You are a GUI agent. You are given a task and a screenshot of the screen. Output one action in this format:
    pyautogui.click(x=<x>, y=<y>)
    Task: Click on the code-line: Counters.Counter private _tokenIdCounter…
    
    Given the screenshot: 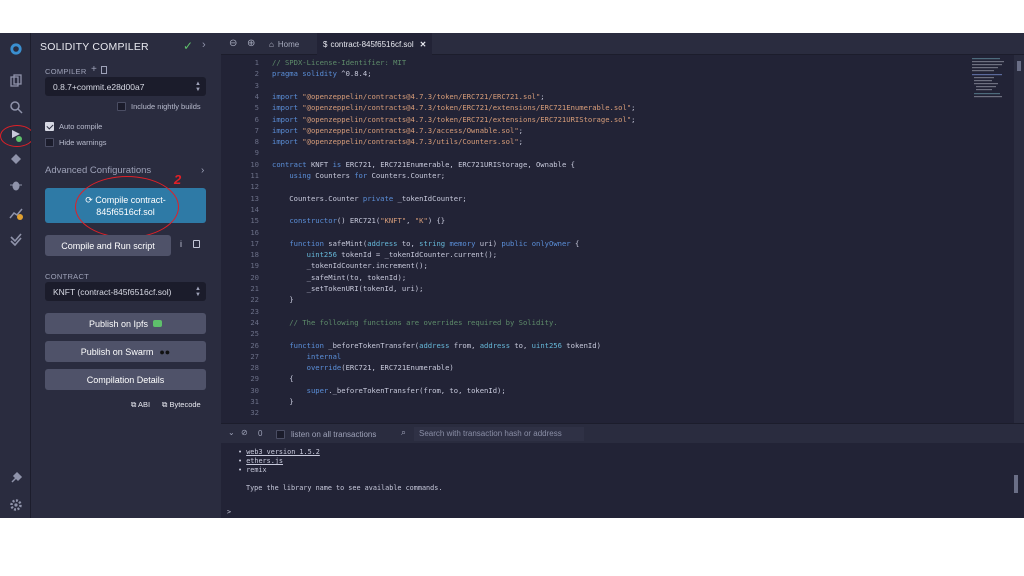 What is the action you would take?
    pyautogui.click(x=369, y=198)
    